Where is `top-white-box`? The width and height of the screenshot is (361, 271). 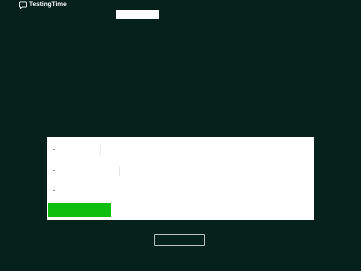
top-white-box is located at coordinates (137, 14).